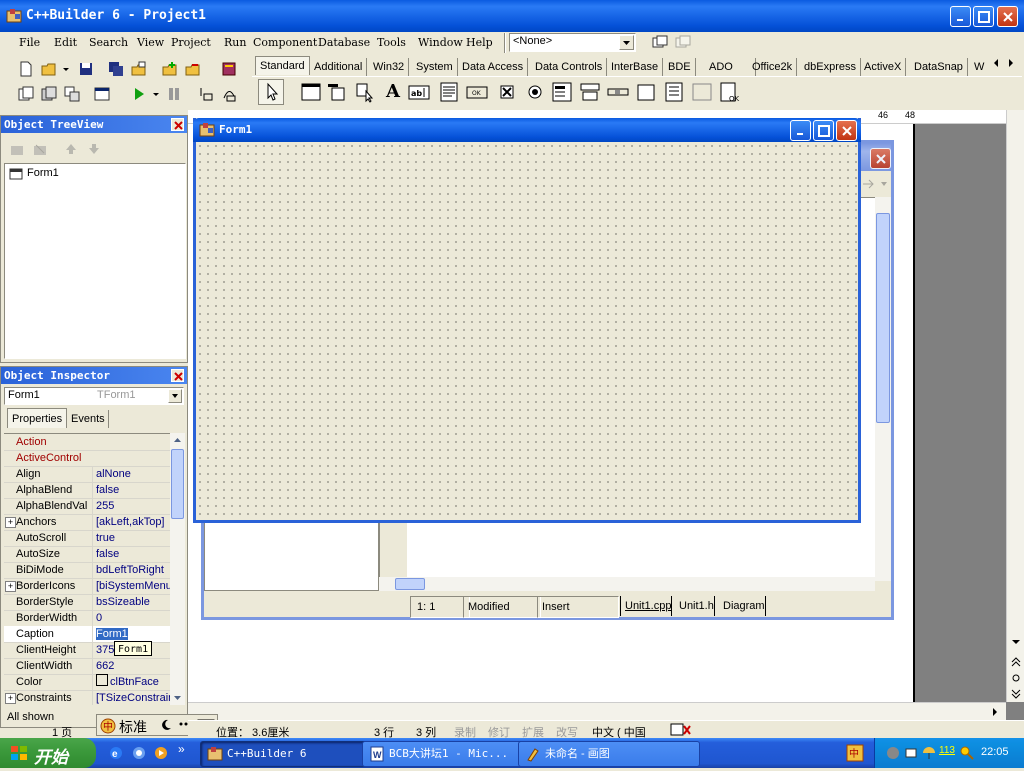 The image size is (1024, 771). Describe the element at coordinates (339, 67) in the screenshot. I see `tab-additional: Additional` at that location.